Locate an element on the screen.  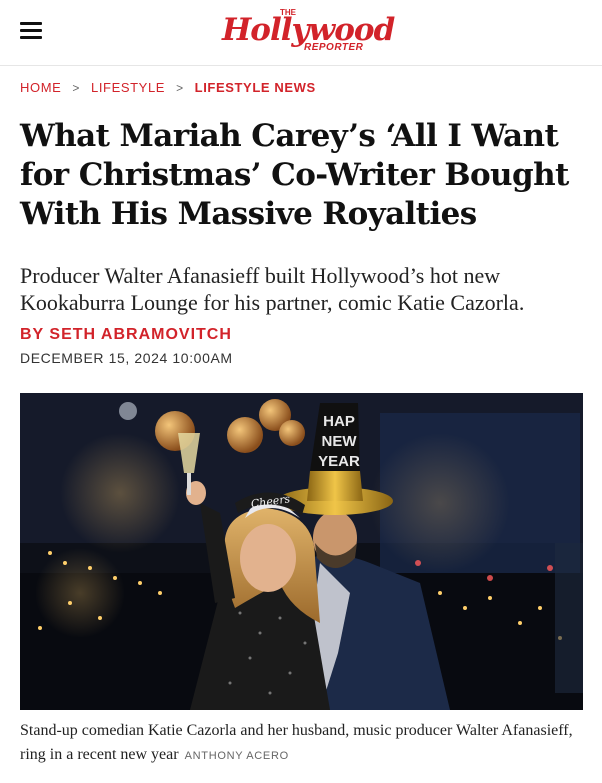
hamburger-menu-icon is located at coordinates (31, 31).